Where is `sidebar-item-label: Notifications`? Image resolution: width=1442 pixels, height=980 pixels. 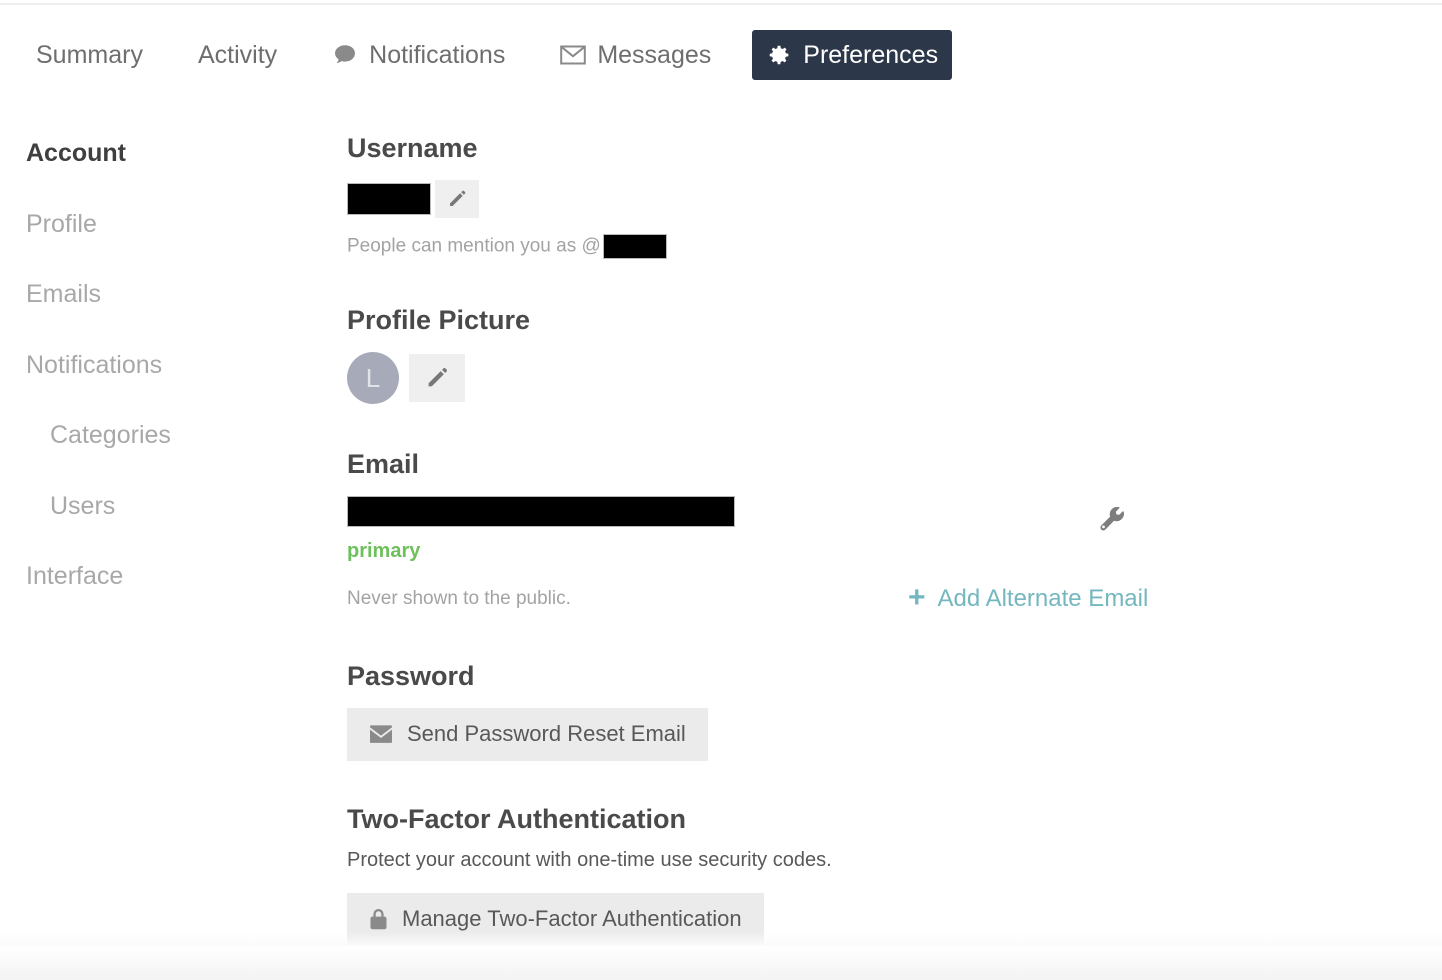 sidebar-item-label: Notifications is located at coordinates (94, 364).